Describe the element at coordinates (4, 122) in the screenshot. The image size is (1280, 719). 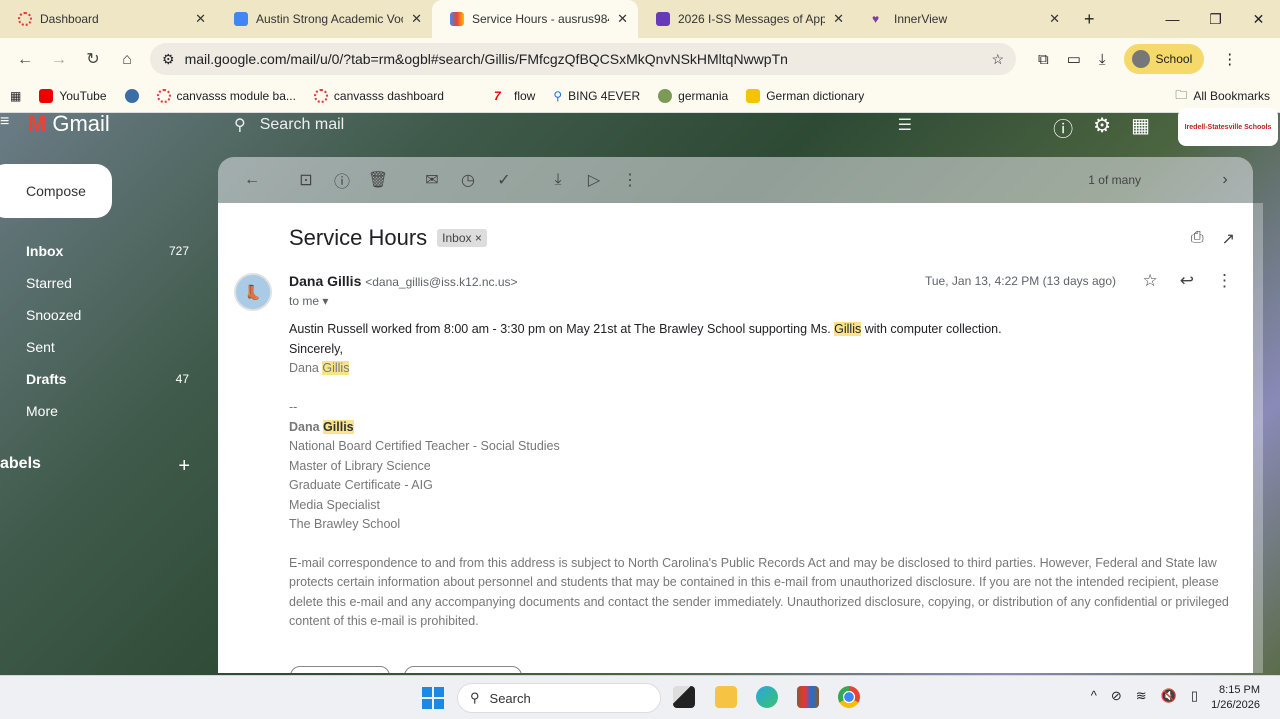
I see `main-menu-icon: ≡` at that location.